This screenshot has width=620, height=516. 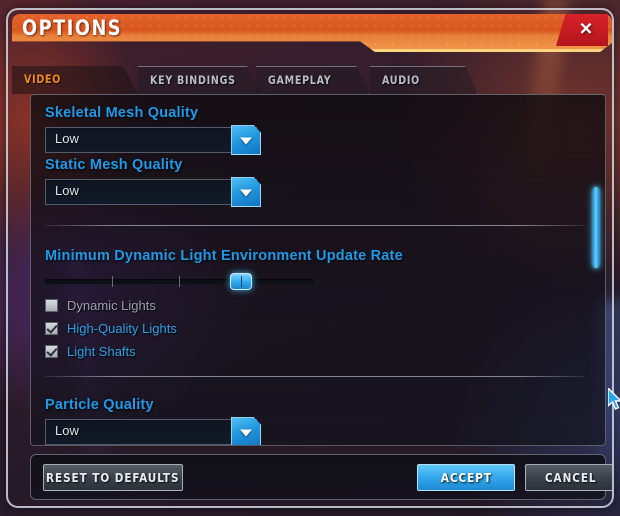 I want to click on slider-min-dynamic-light-update-rate, so click(x=179, y=281).